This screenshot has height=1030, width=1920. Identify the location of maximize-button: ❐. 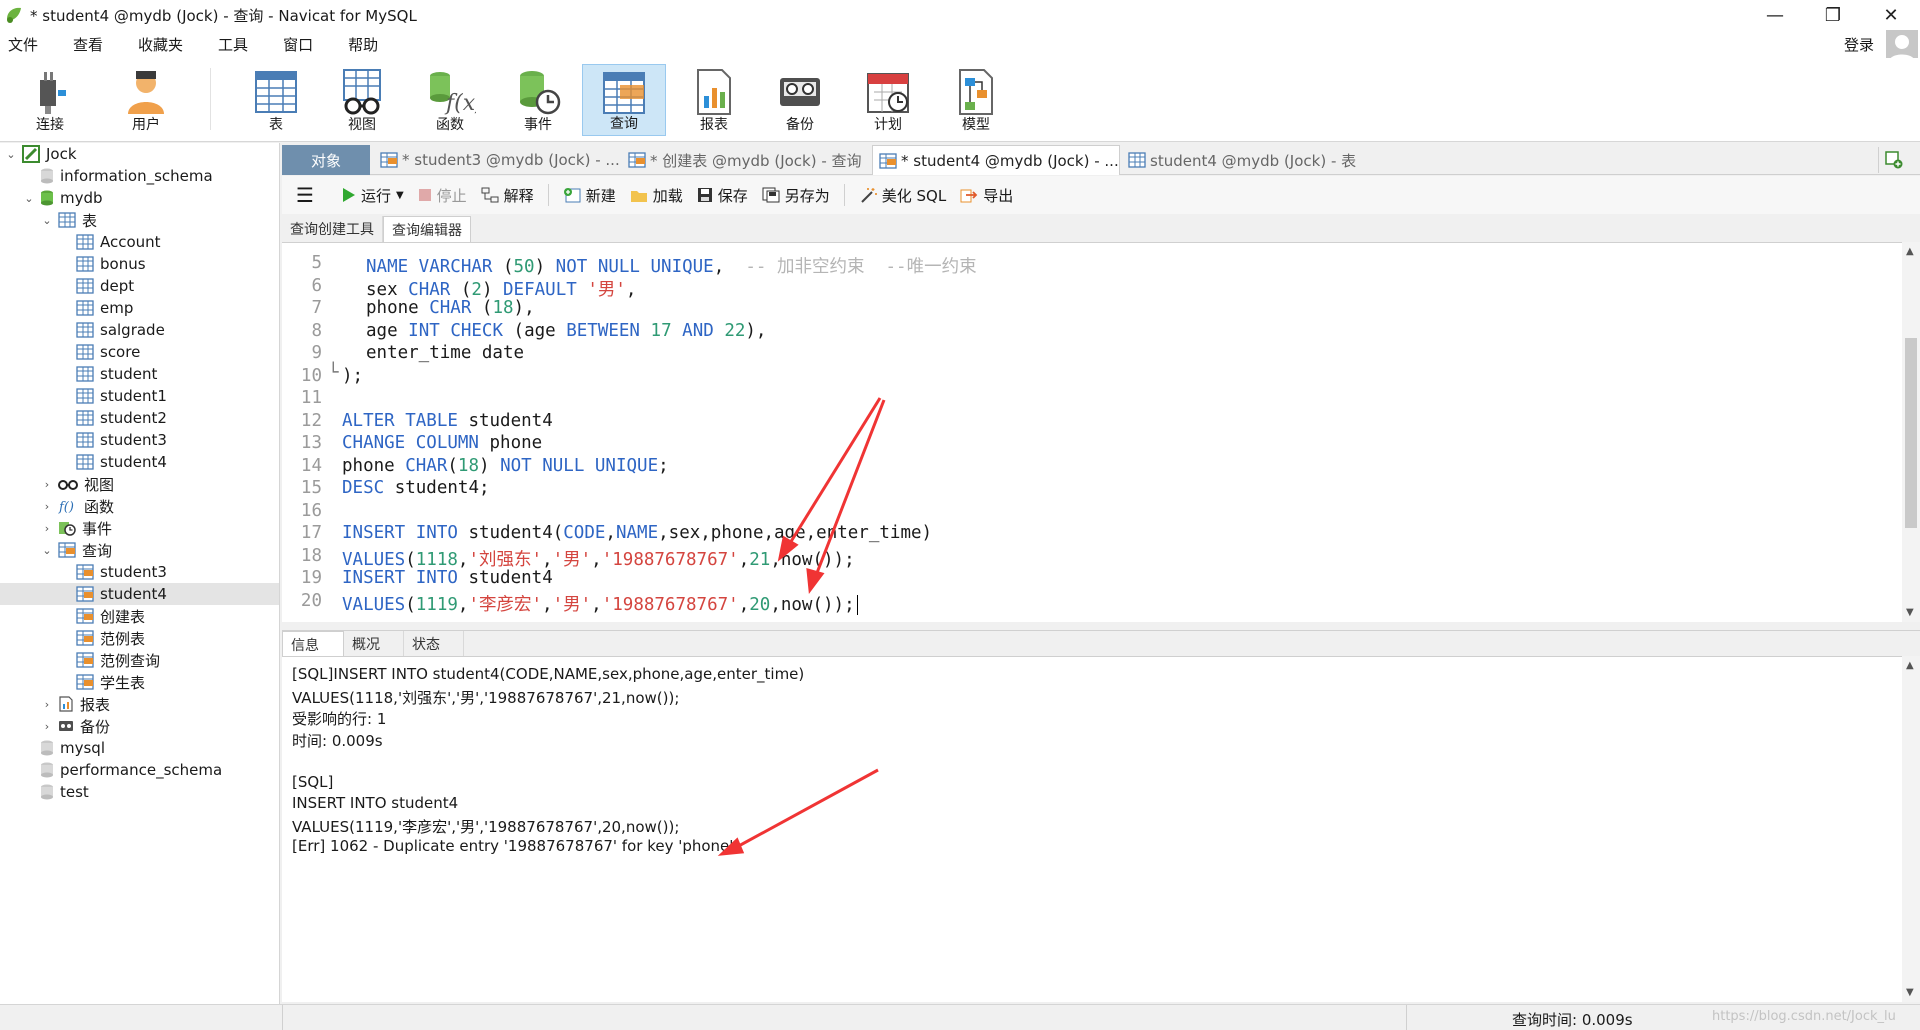
(1833, 15).